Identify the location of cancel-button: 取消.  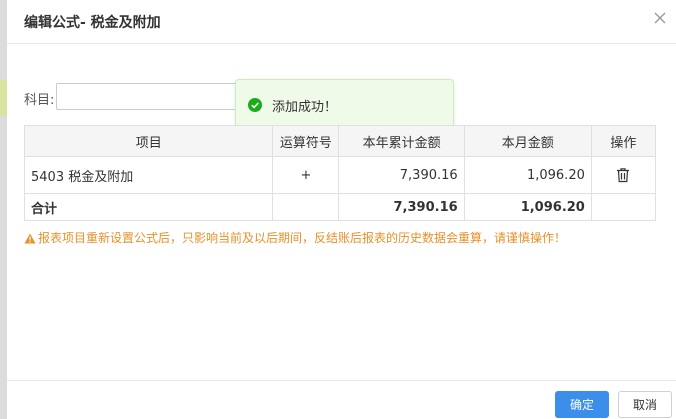
(645, 404).